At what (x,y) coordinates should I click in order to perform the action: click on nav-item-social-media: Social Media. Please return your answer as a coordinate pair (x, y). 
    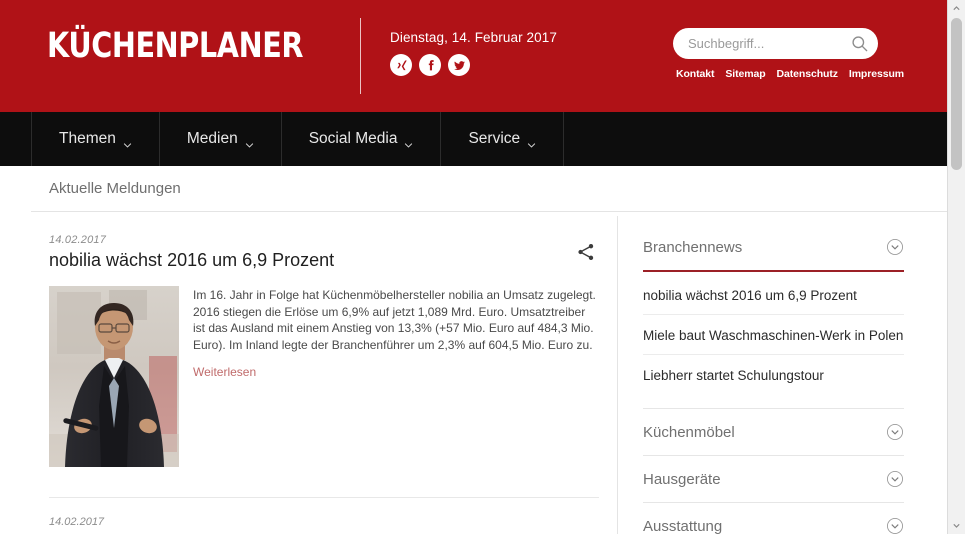
    Looking at the image, I should click on (360, 139).